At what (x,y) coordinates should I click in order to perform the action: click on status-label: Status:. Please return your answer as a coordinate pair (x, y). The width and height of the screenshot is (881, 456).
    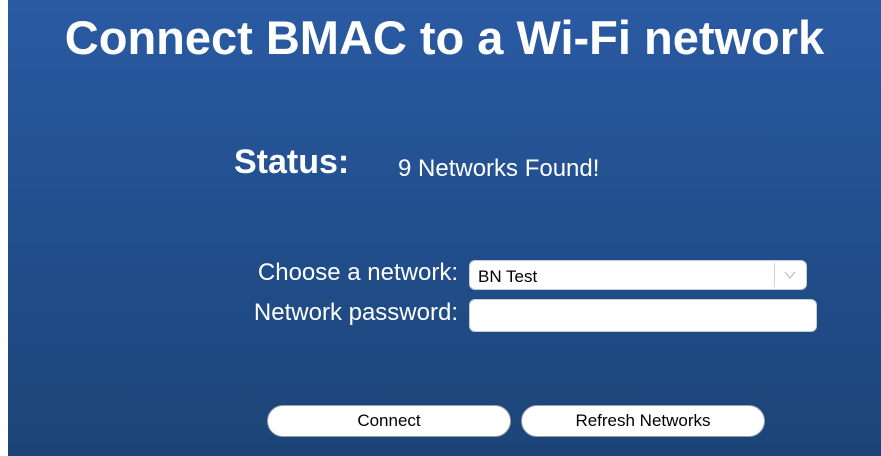
    Looking at the image, I should click on (292, 162).